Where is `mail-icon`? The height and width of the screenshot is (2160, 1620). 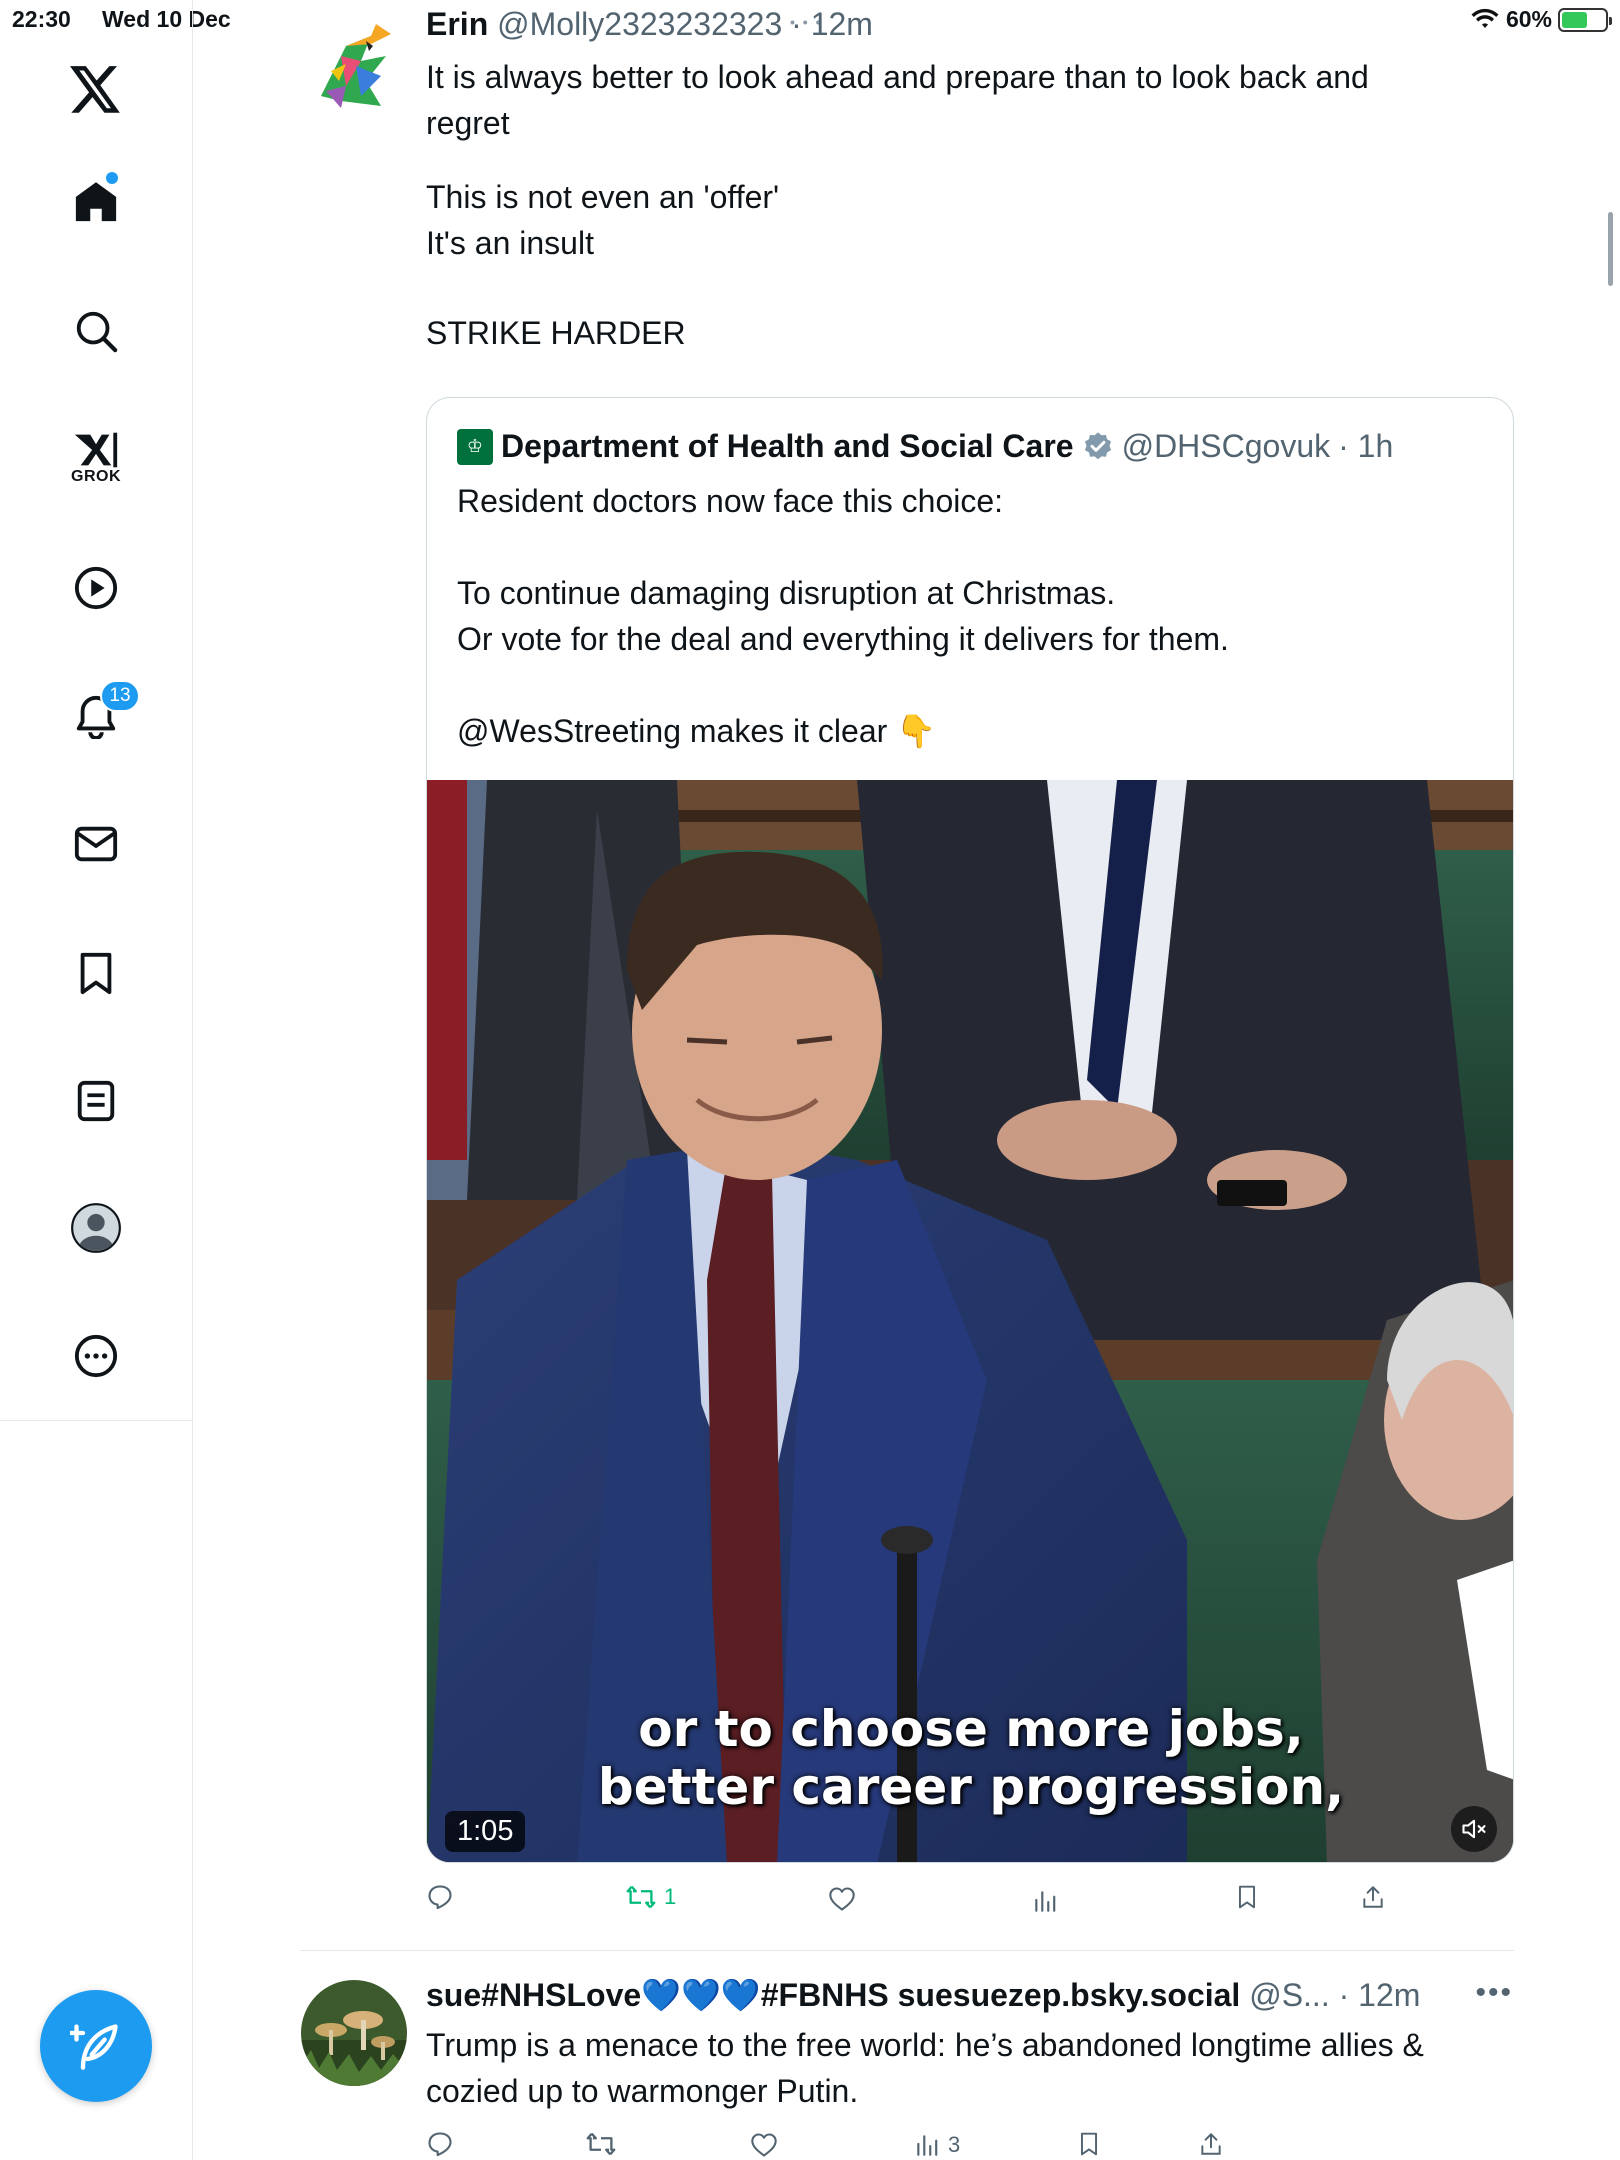 mail-icon is located at coordinates (96, 844).